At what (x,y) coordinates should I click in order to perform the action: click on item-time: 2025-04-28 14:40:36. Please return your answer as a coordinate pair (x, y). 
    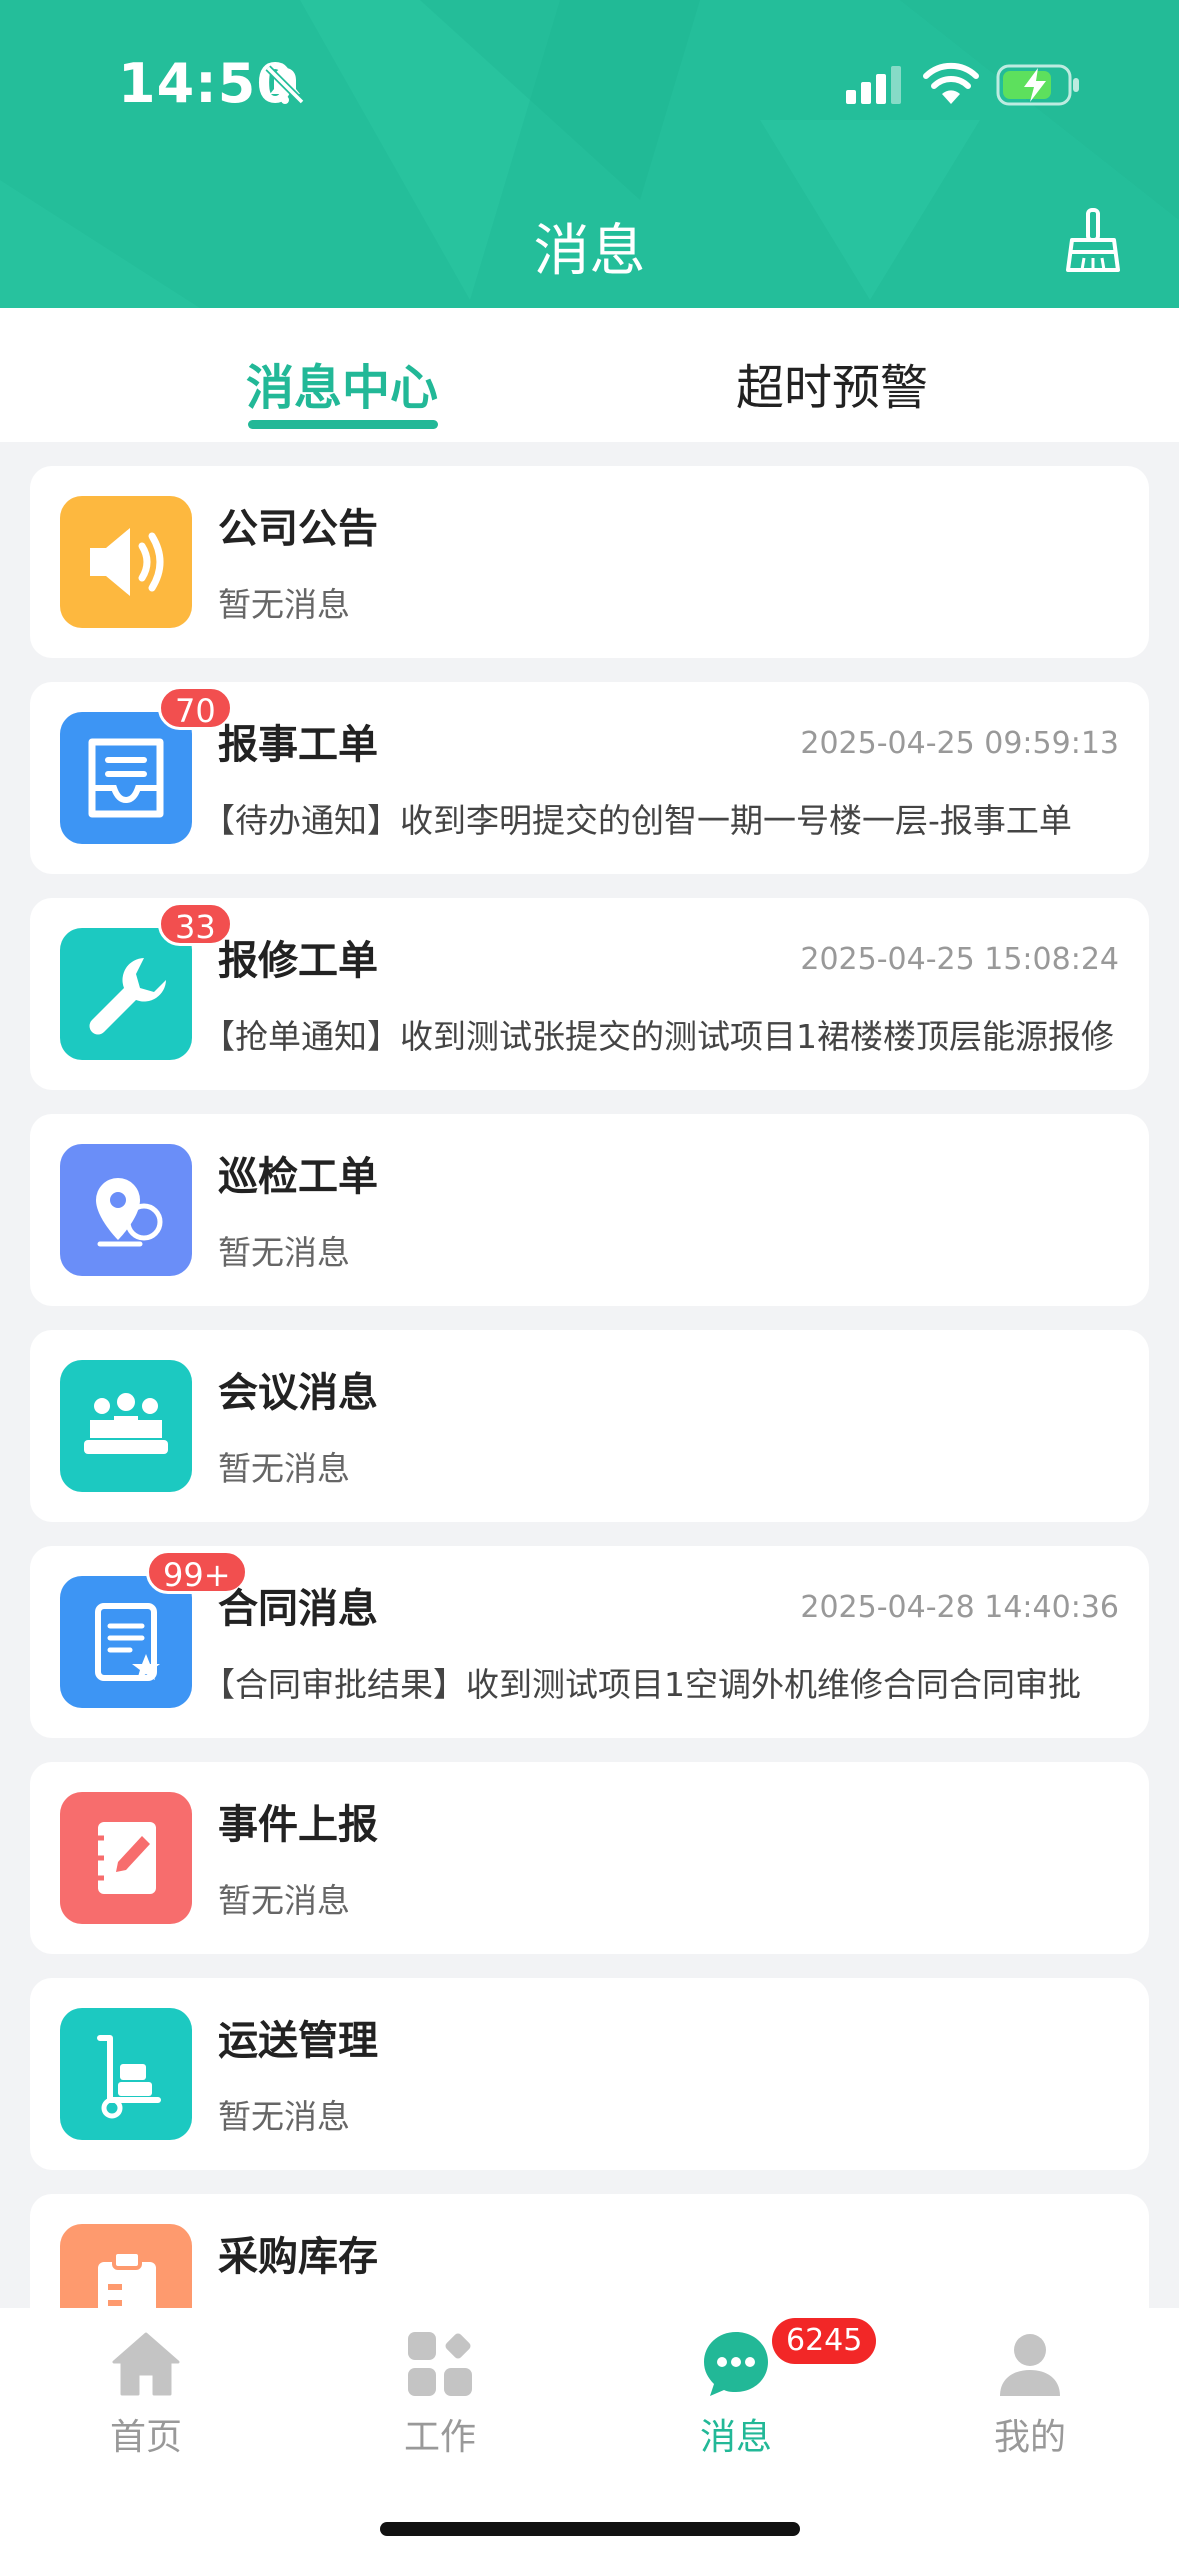
    Looking at the image, I should click on (959, 1607).